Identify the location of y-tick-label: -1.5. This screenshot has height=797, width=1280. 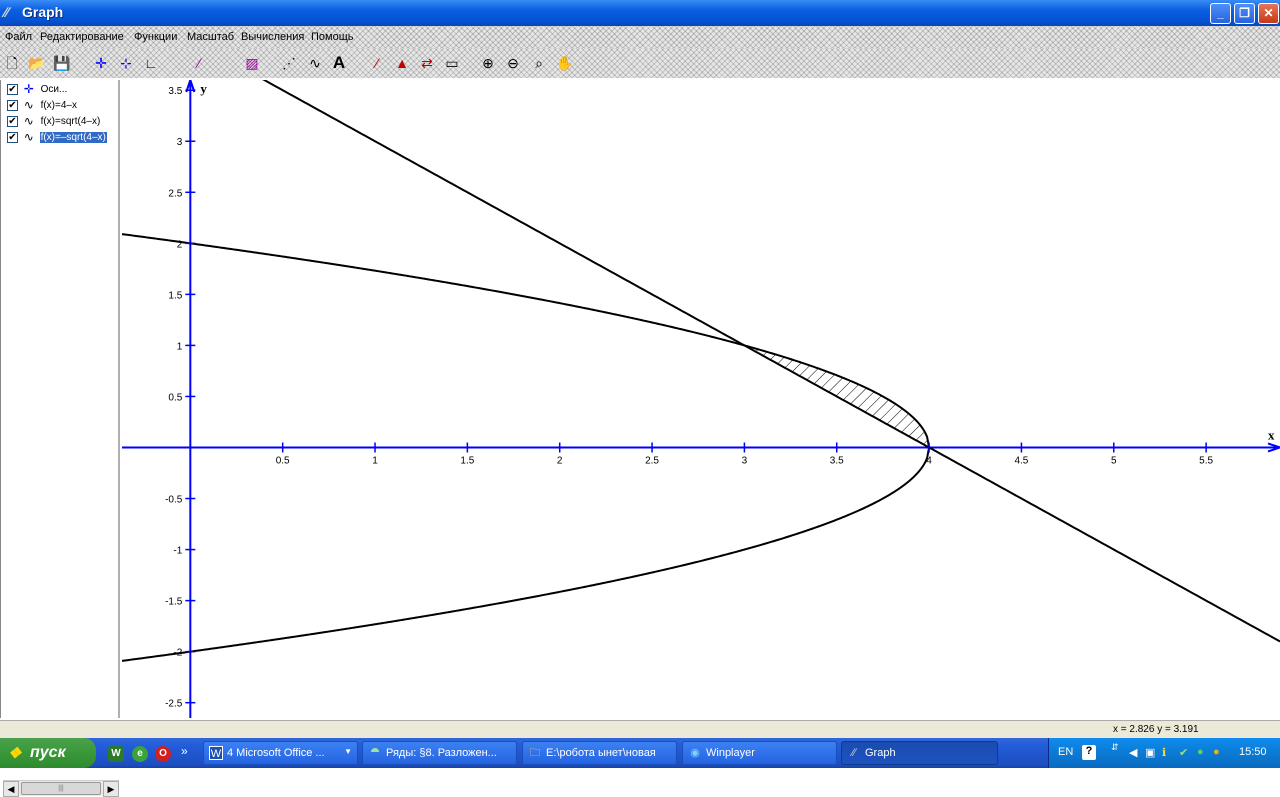
(174, 602).